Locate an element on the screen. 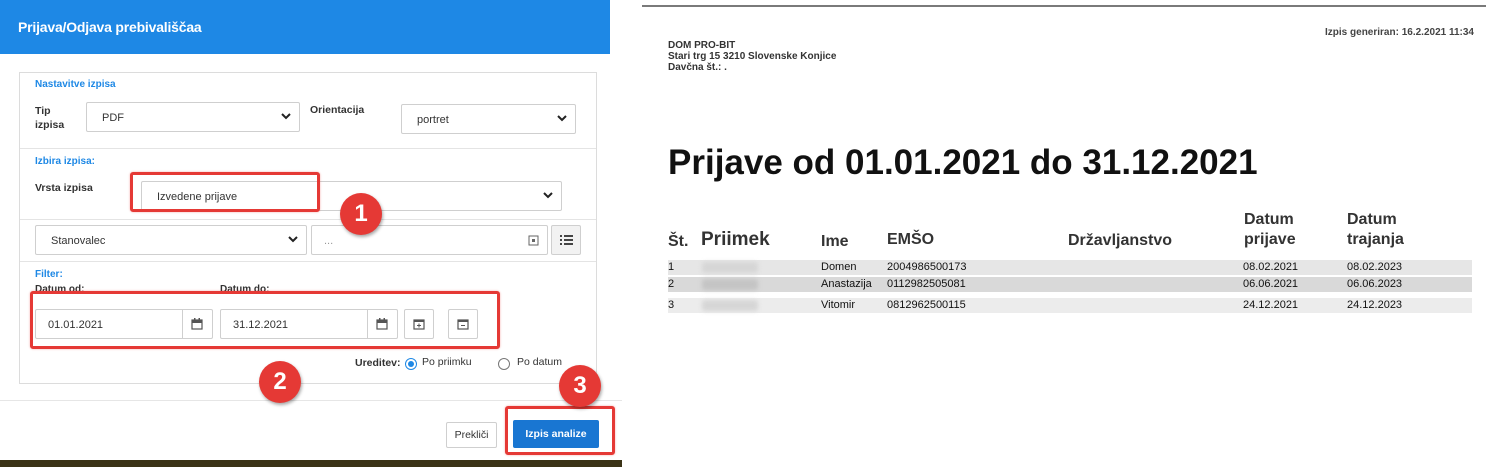 This screenshot has width=1486, height=467. col-date-registration-line2: prijave is located at coordinates (1270, 239).